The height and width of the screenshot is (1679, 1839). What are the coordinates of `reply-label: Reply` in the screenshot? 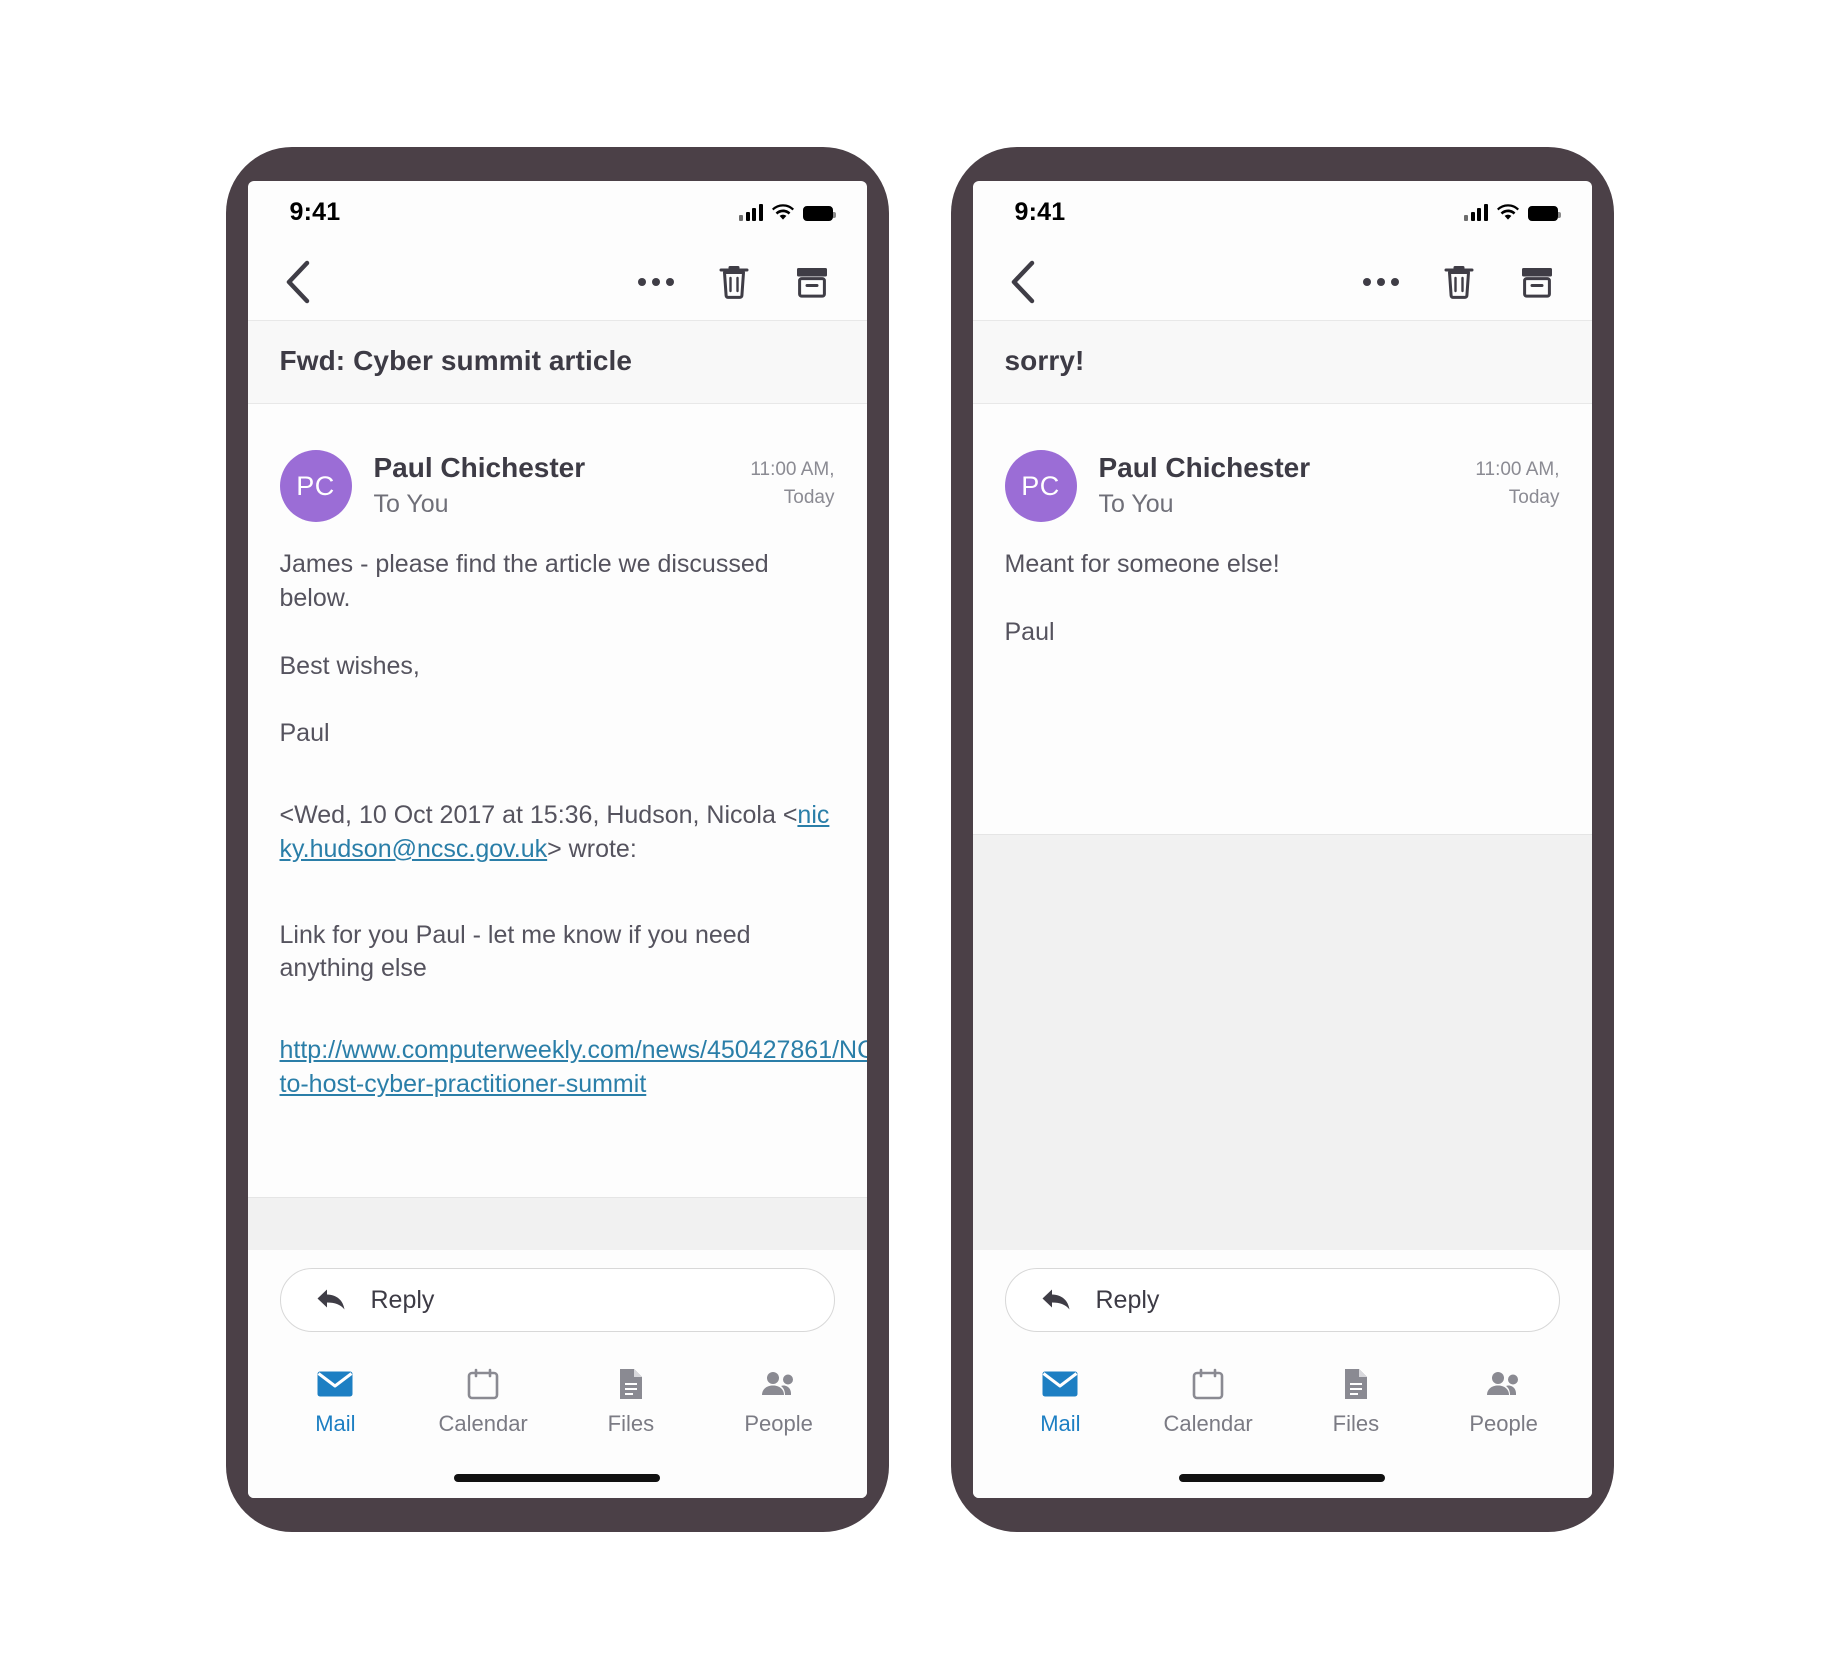 It's located at (402, 1299).